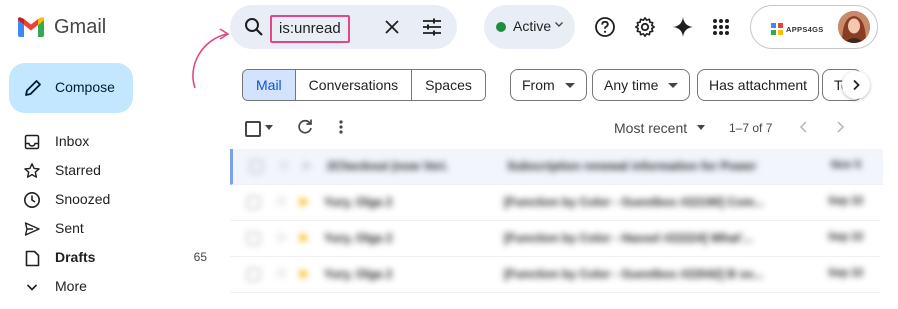 The height and width of the screenshot is (309, 898). What do you see at coordinates (269, 127) in the screenshot?
I see `select-menu-caret-icon` at bounding box center [269, 127].